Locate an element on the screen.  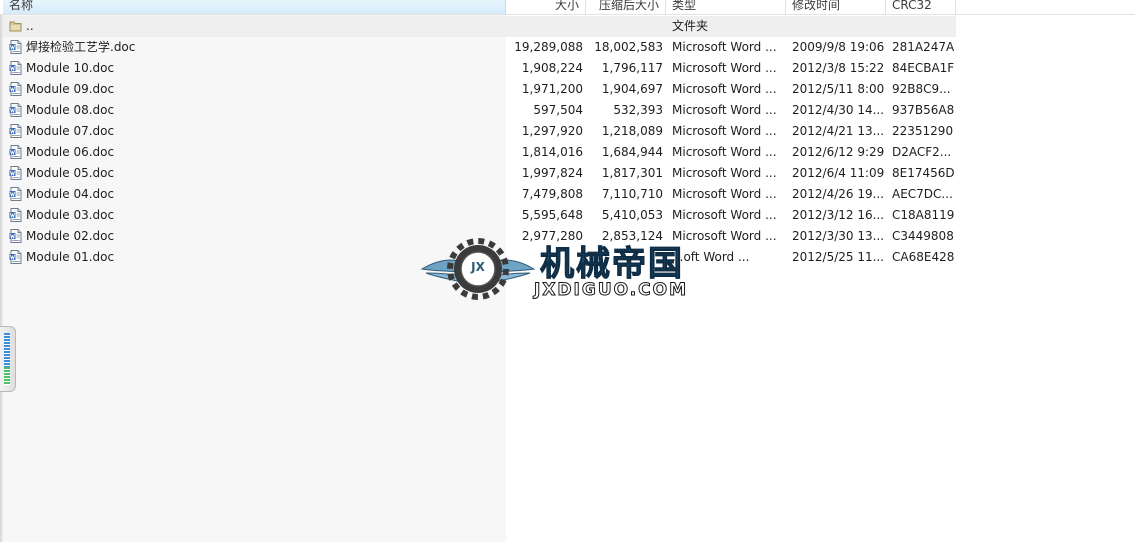
column-header-bar: 名称 大小 压缩后大小 类型 修改时间 CRC32 is located at coordinates (567, 7).